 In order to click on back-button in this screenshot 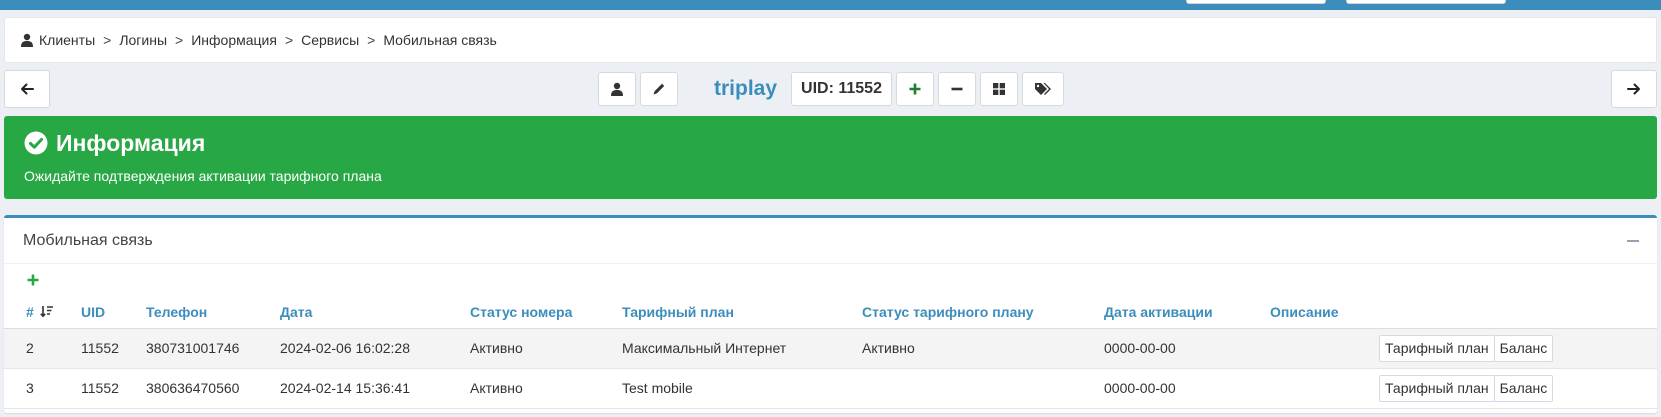, I will do `click(27, 89)`.